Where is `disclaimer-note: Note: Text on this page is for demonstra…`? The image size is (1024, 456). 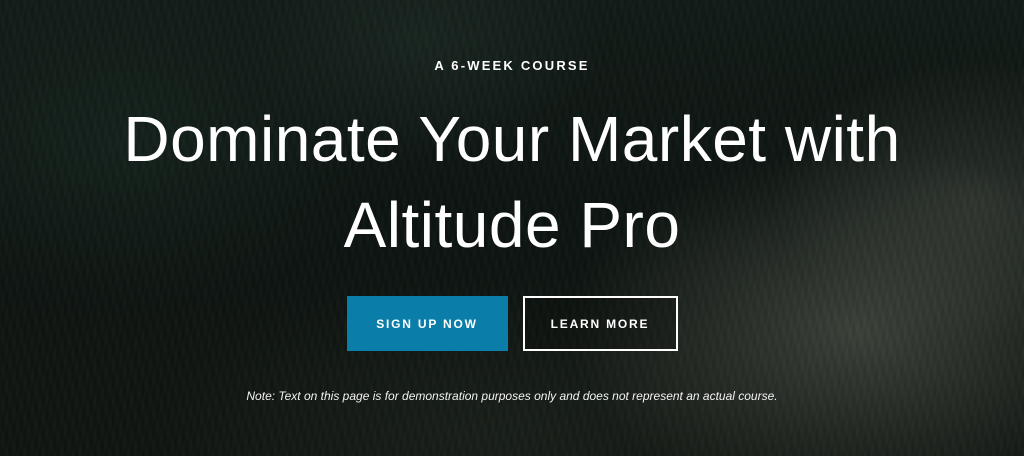
disclaimer-note: Note: Text on this page is for demonstra… is located at coordinates (512, 396).